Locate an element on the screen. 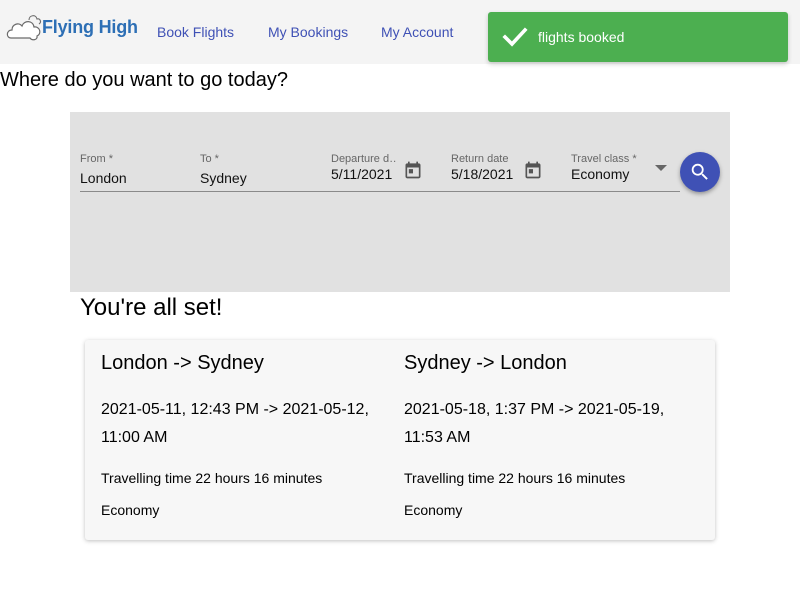  from-input: London is located at coordinates (135, 178).